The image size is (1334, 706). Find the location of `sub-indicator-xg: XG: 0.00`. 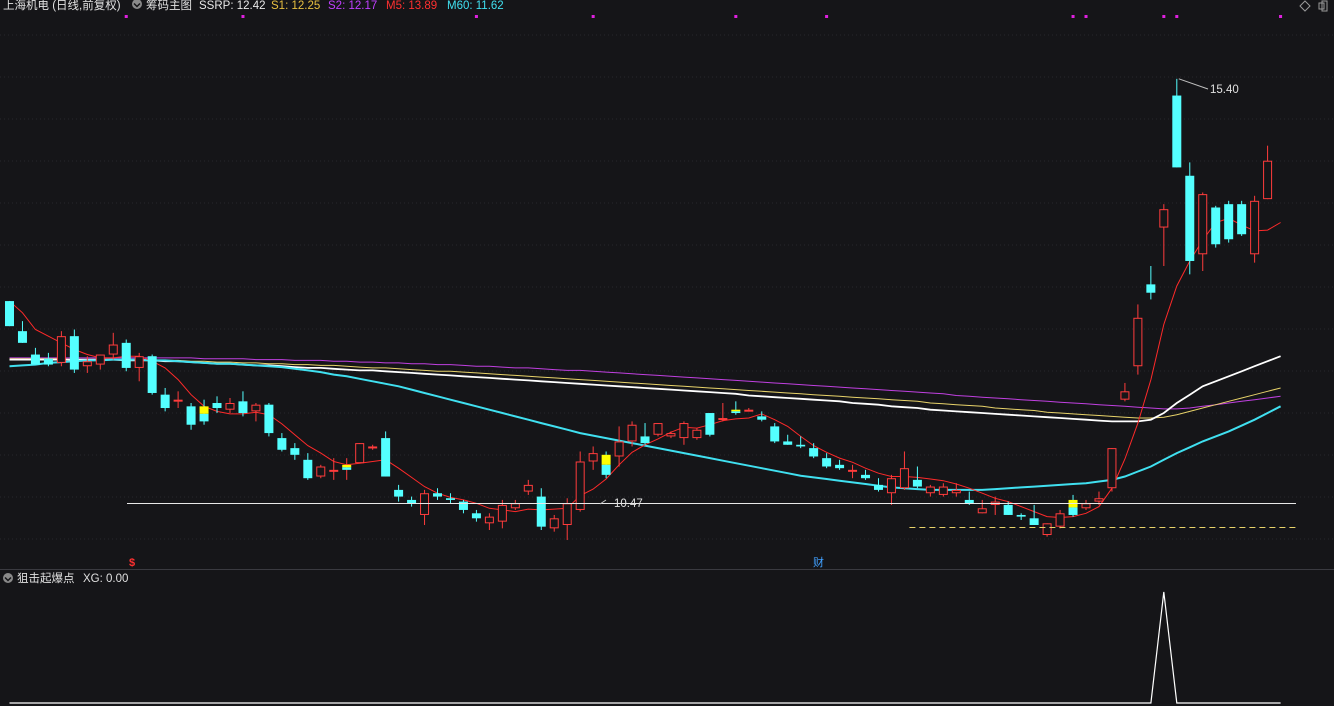

sub-indicator-xg: XG: 0.00 is located at coordinates (105, 579).